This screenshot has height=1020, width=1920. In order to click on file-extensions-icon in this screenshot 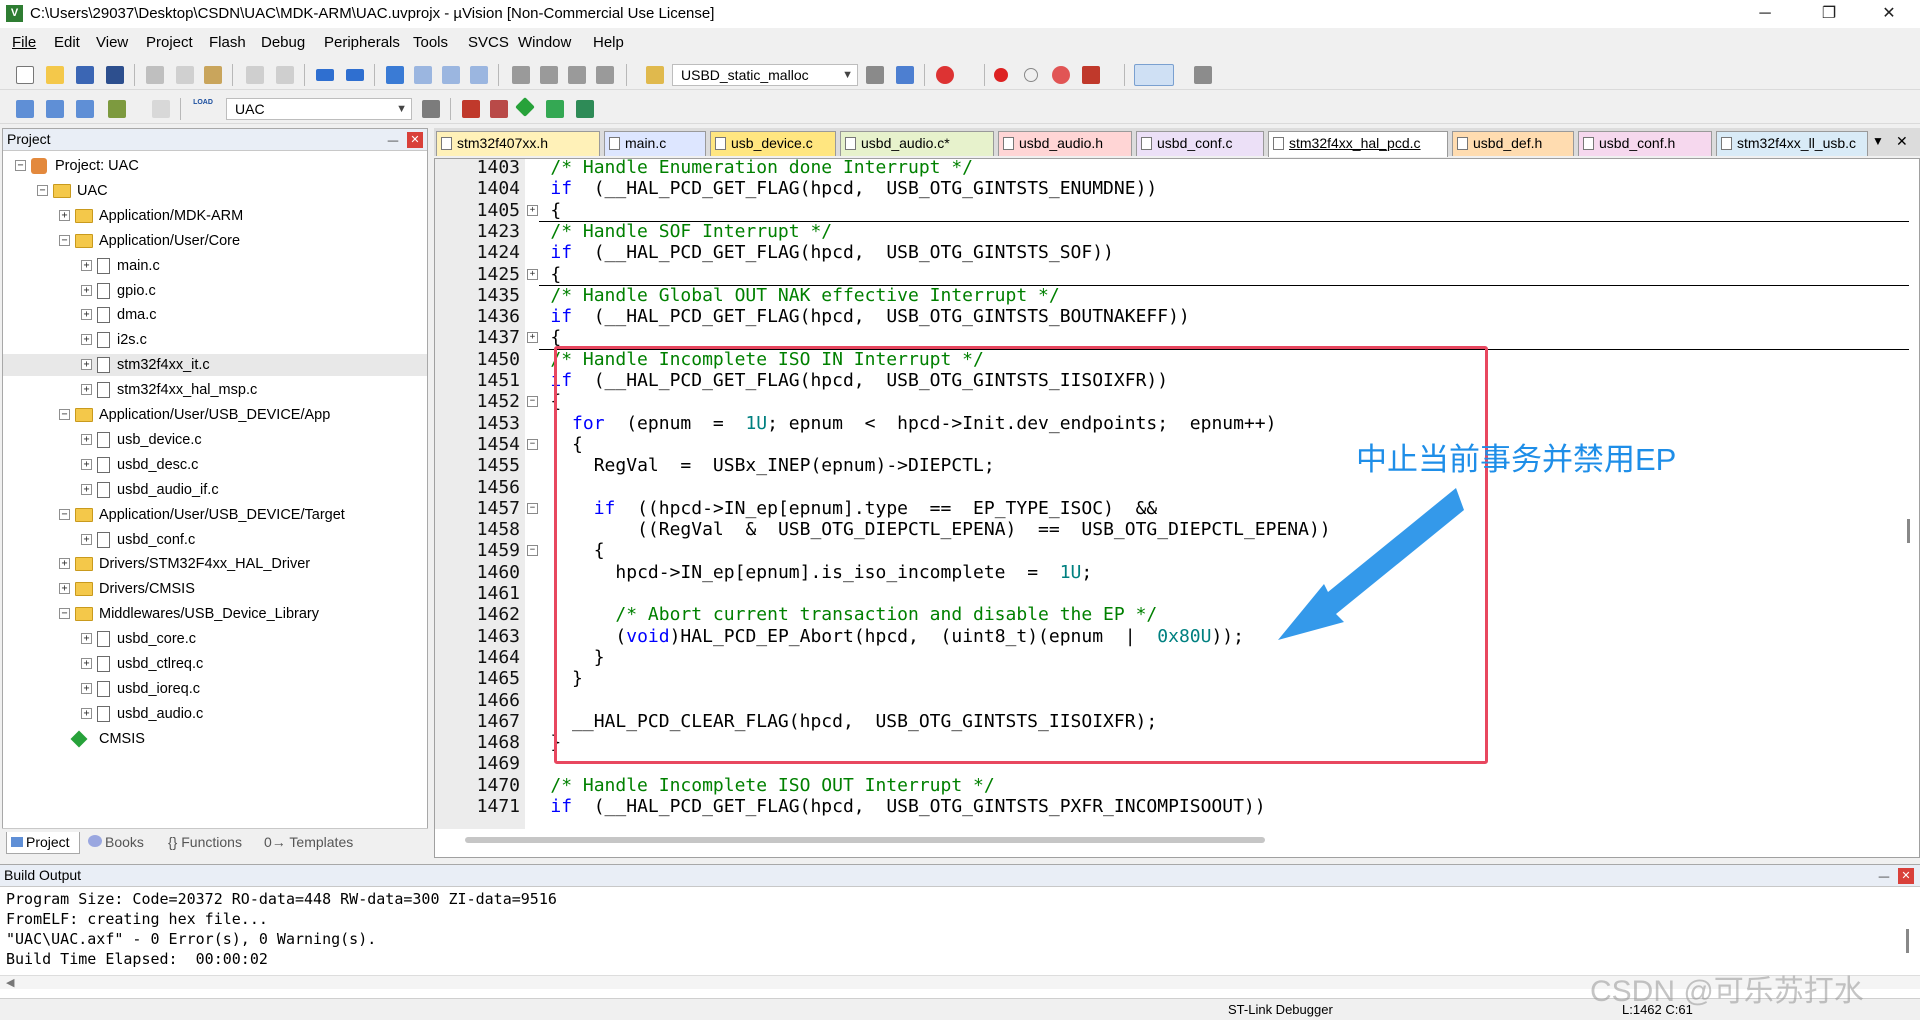, I will do `click(499, 109)`.